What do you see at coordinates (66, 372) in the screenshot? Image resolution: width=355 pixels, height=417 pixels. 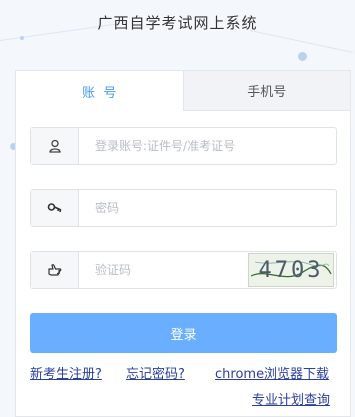 I see `register-link: 新考生注册?` at bounding box center [66, 372].